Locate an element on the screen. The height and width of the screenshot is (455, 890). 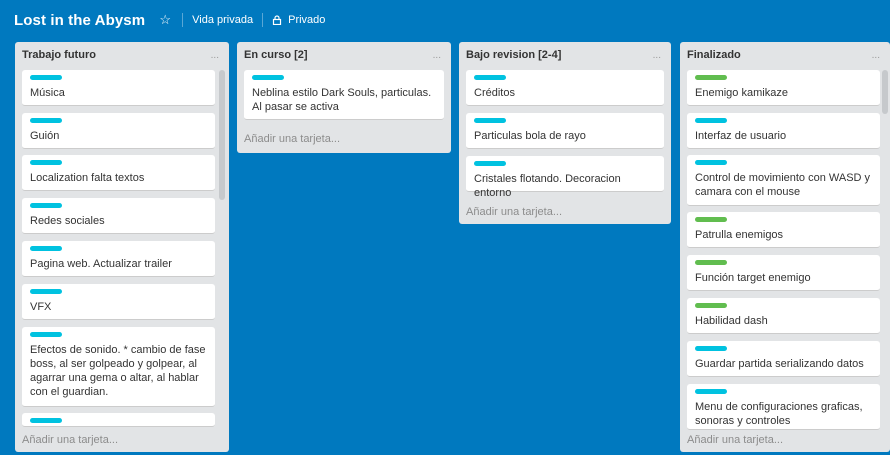
star-icon: ☆ is located at coordinates (165, 20).